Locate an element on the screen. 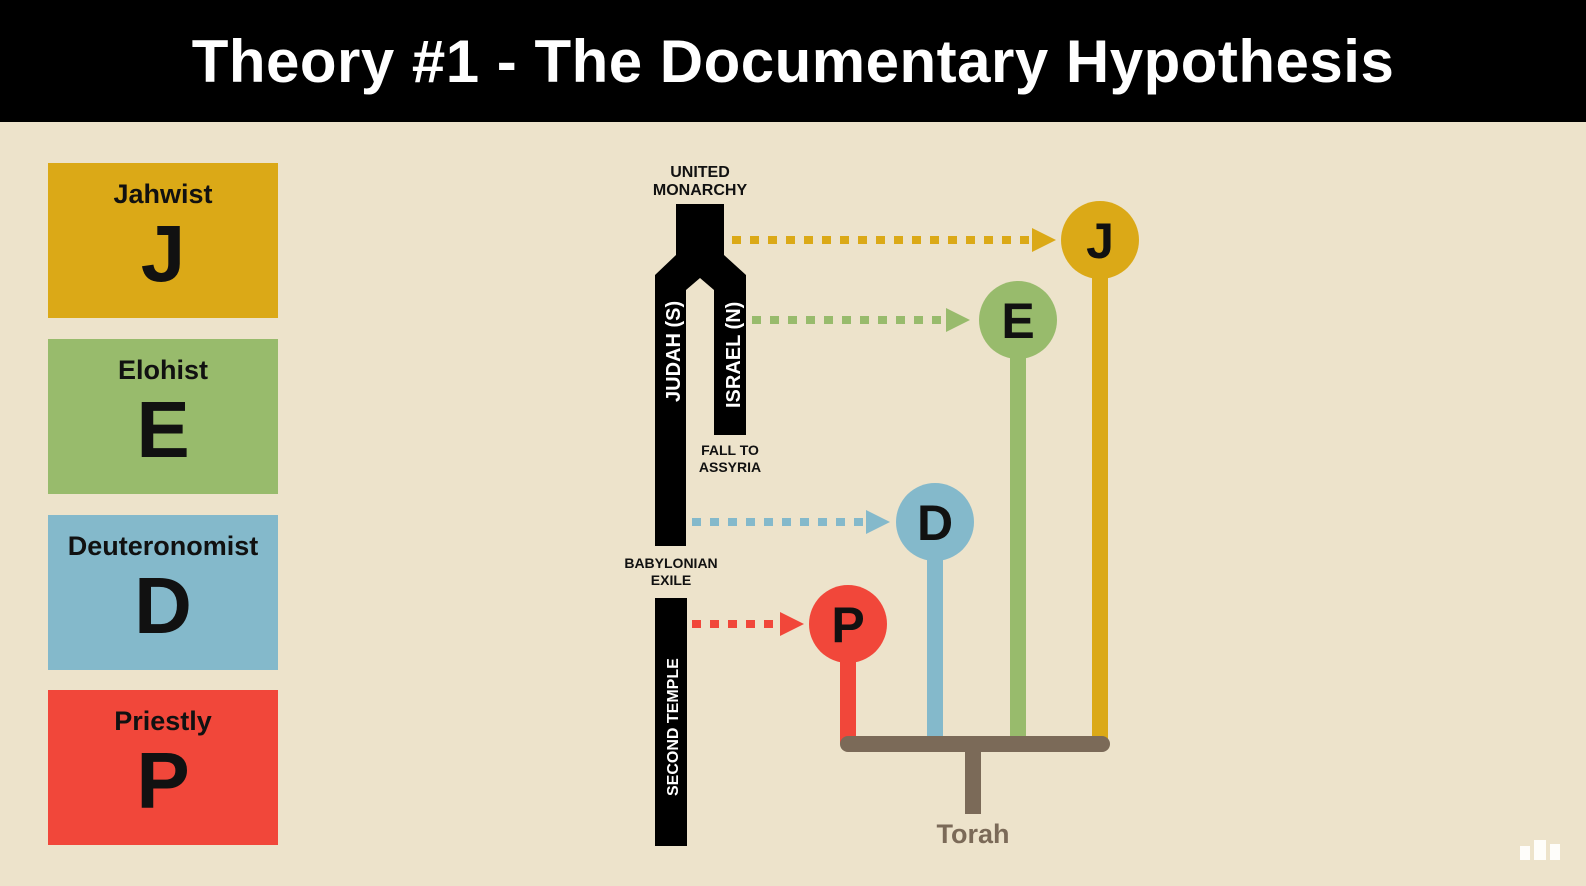 The image size is (1586, 886). torah-label: Torah is located at coordinates (973, 834).